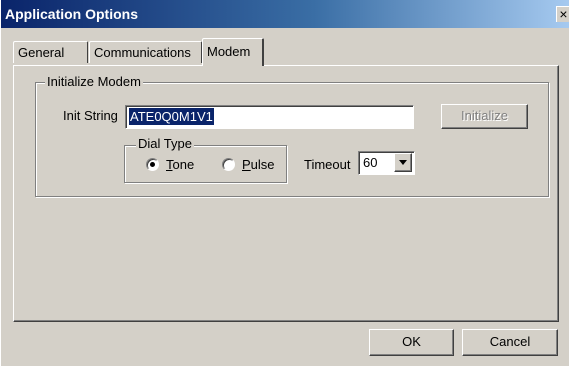 This screenshot has height=366, width=569. What do you see at coordinates (262, 164) in the screenshot?
I see `pulse-label-rest: ulse` at bounding box center [262, 164].